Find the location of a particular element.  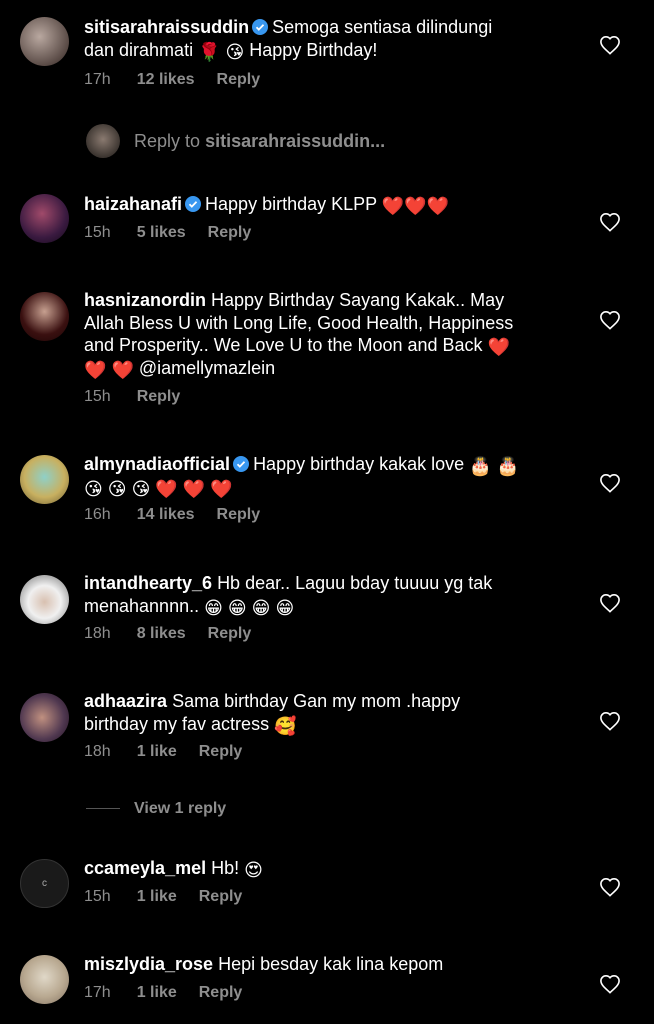

comment-text: haizahanafi Happy birthday KLPP ❤️❤️❤️ is located at coordinates (329, 204).